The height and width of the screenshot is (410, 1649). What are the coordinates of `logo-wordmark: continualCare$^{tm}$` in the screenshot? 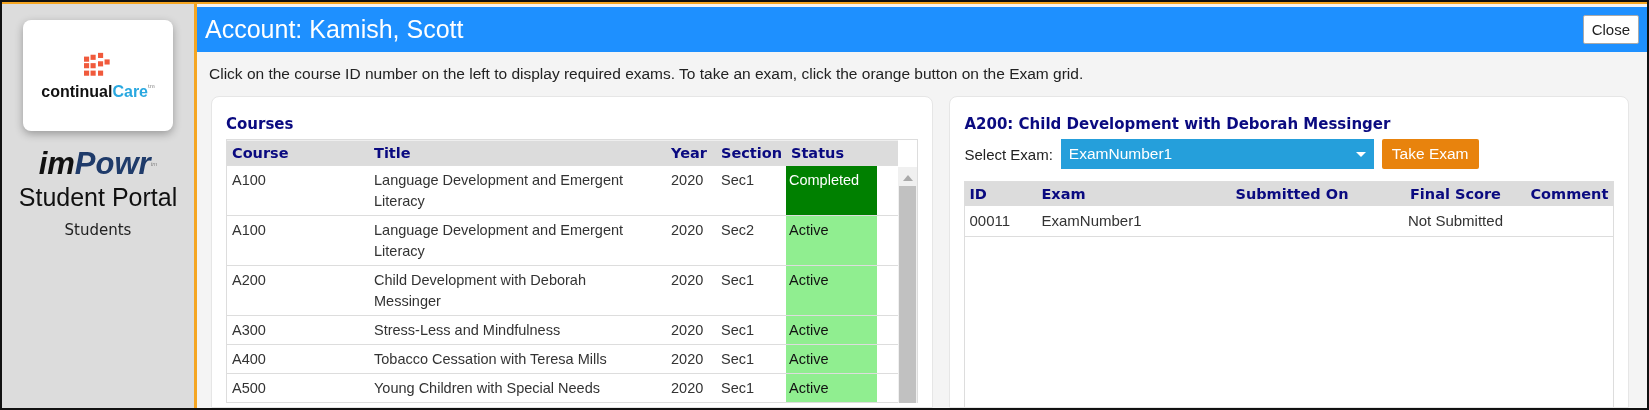 It's located at (98, 91).